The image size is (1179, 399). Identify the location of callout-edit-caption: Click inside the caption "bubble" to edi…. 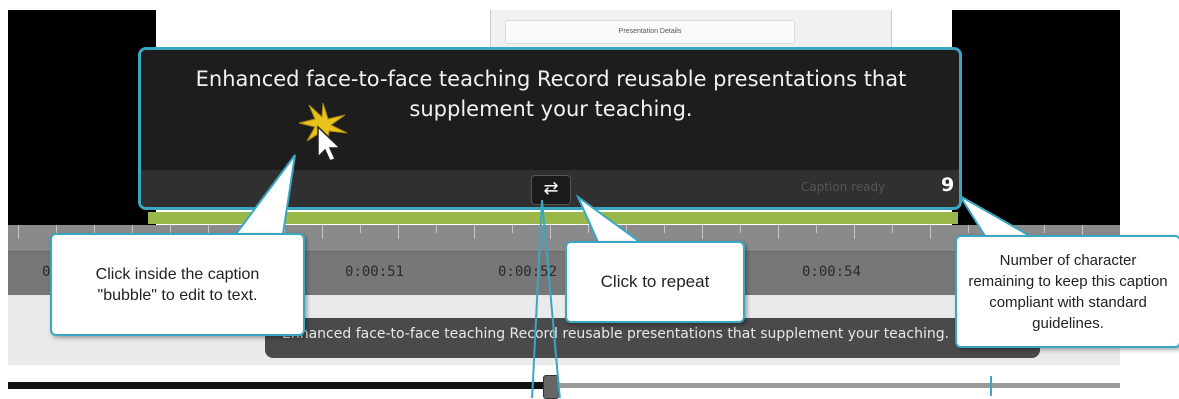
(177, 284).